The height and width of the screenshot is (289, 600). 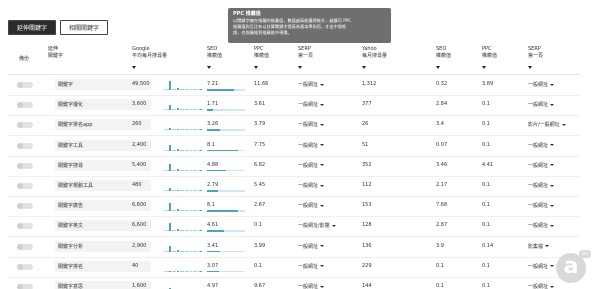 I want to click on tab-extended-keywords: 延伸關鍵字, so click(x=32, y=27).